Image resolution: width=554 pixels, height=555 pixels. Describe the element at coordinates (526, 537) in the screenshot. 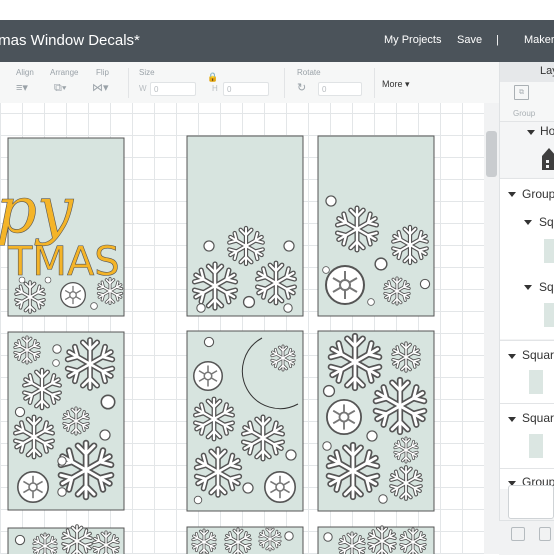

I see `panel-actions` at that location.